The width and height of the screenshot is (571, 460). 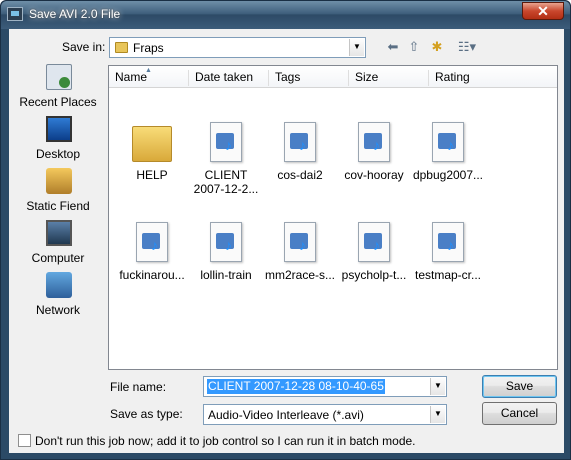 What do you see at coordinates (374, 175) in the screenshot?
I see `item-name: cov-hooray` at bounding box center [374, 175].